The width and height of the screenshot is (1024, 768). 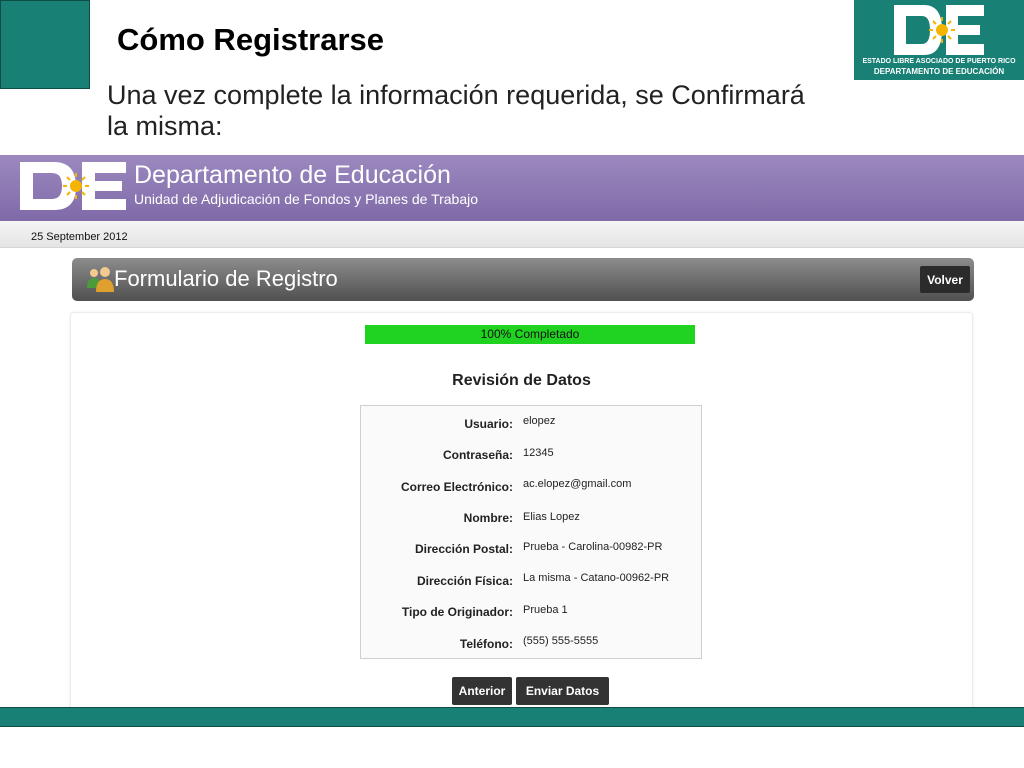 What do you see at coordinates (456, 487) in the screenshot?
I see `field-label: Correo Electrónico:` at bounding box center [456, 487].